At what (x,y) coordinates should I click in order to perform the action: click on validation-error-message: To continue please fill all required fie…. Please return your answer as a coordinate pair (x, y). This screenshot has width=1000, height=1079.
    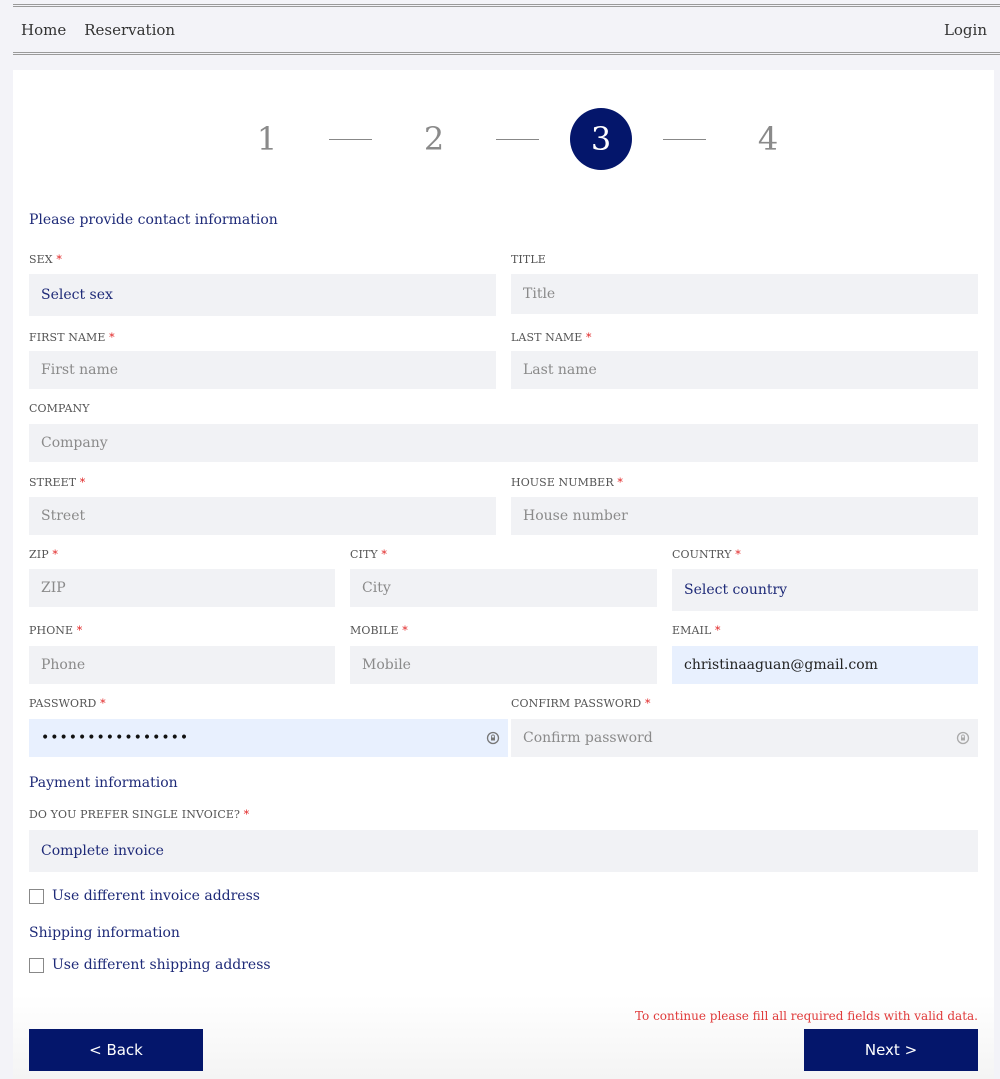
    Looking at the image, I should click on (806, 1016).